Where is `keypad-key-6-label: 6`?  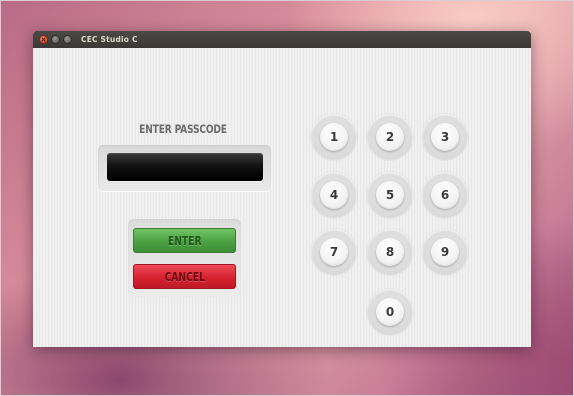 keypad-key-6-label: 6 is located at coordinates (445, 195).